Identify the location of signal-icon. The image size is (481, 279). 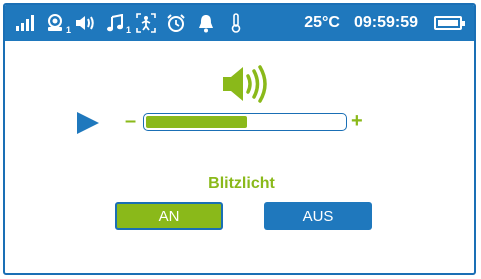
(26, 23).